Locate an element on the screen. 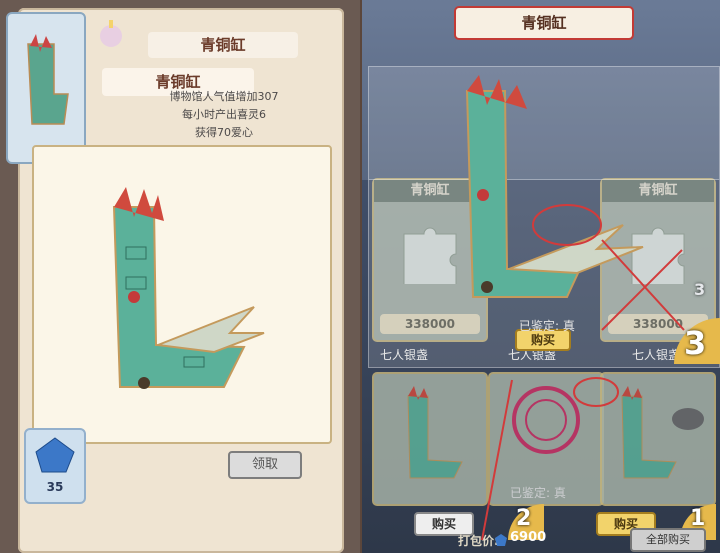 This screenshot has height=553, width=720. info-line-love: 获得70爱心 is located at coordinates (224, 132).